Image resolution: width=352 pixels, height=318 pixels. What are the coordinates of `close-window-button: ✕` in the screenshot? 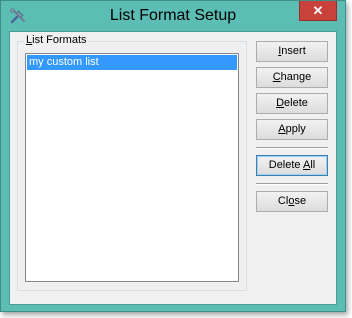 It's located at (318, 11).